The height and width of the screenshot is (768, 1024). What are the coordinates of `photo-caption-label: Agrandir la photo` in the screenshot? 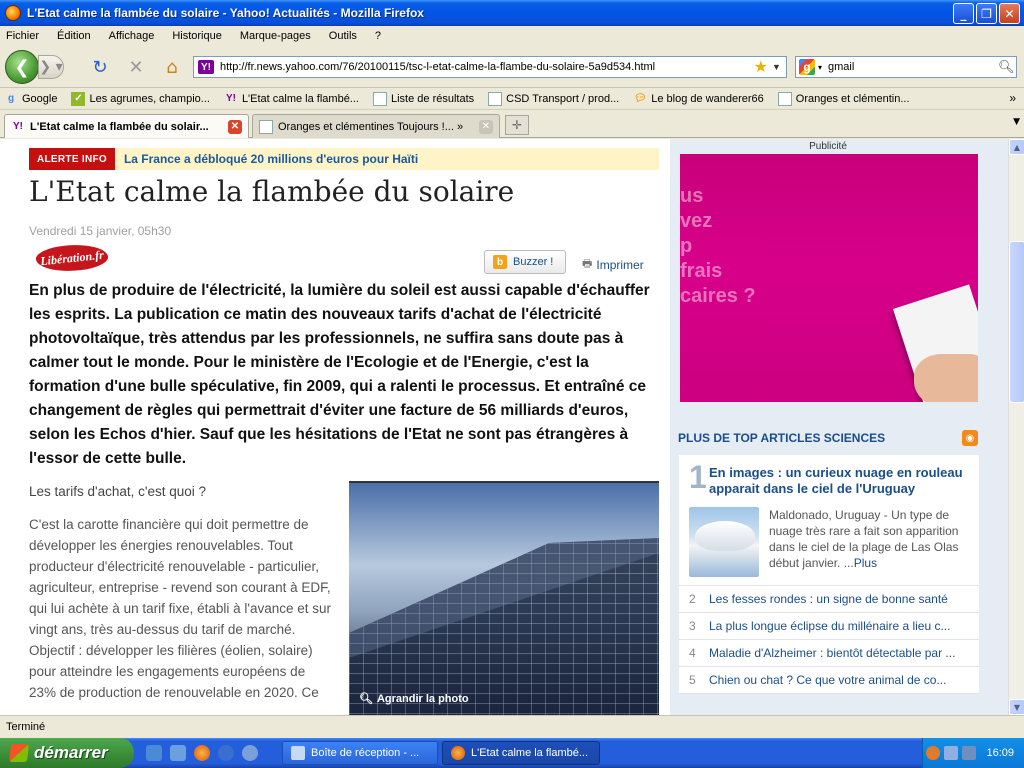 It's located at (422, 698).